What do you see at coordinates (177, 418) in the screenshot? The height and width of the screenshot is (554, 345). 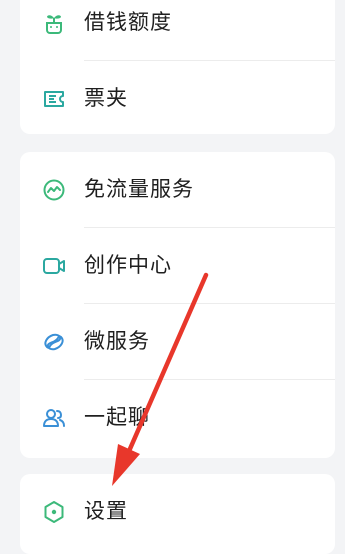 I see `menu-item-chat-together: 一起聊` at bounding box center [177, 418].